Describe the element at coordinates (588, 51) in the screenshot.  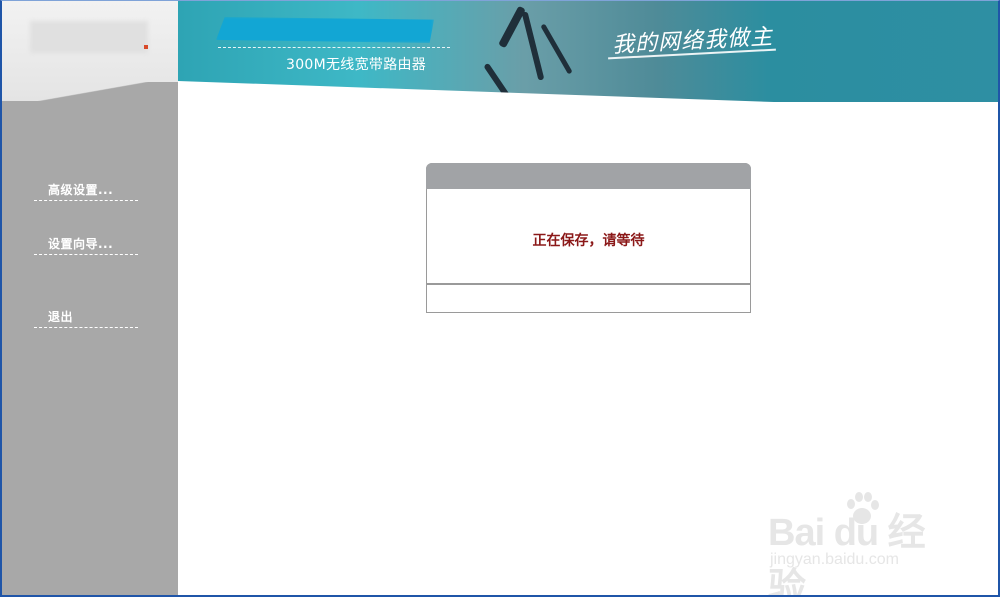
I see `header-banner: 300M无线宽带路由器 我的网络我做主` at that location.